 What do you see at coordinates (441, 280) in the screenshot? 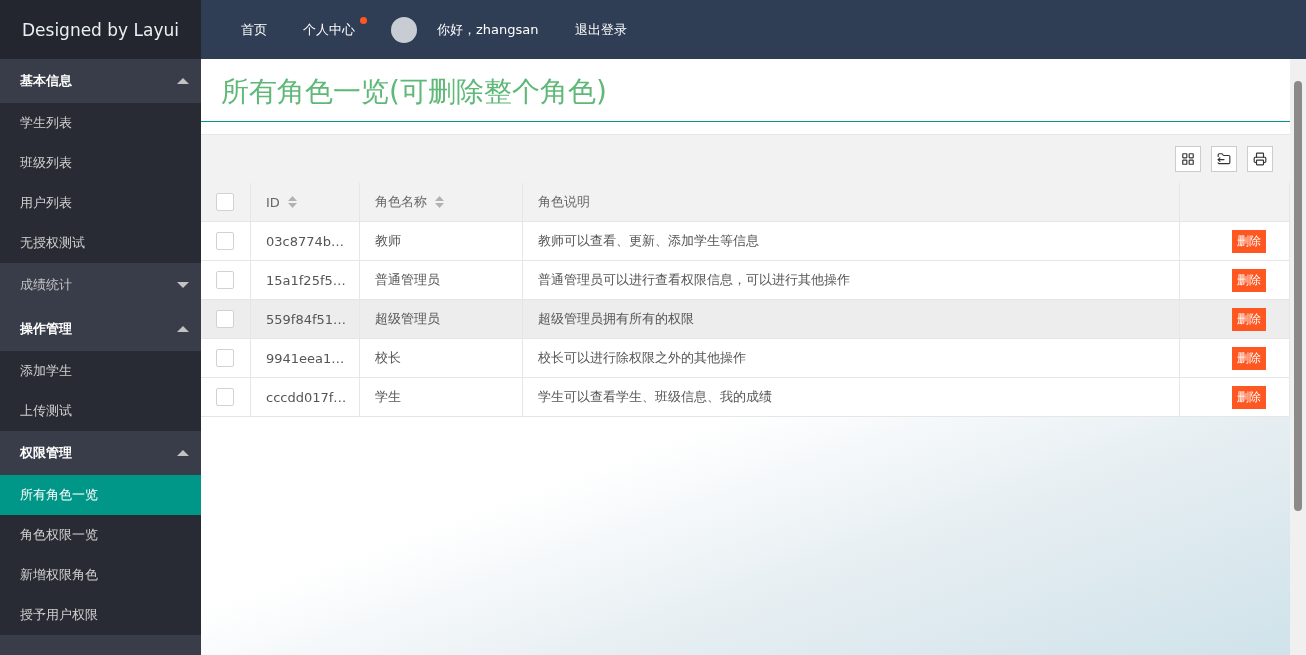
I see `table-cell: 普通管理员` at bounding box center [441, 280].